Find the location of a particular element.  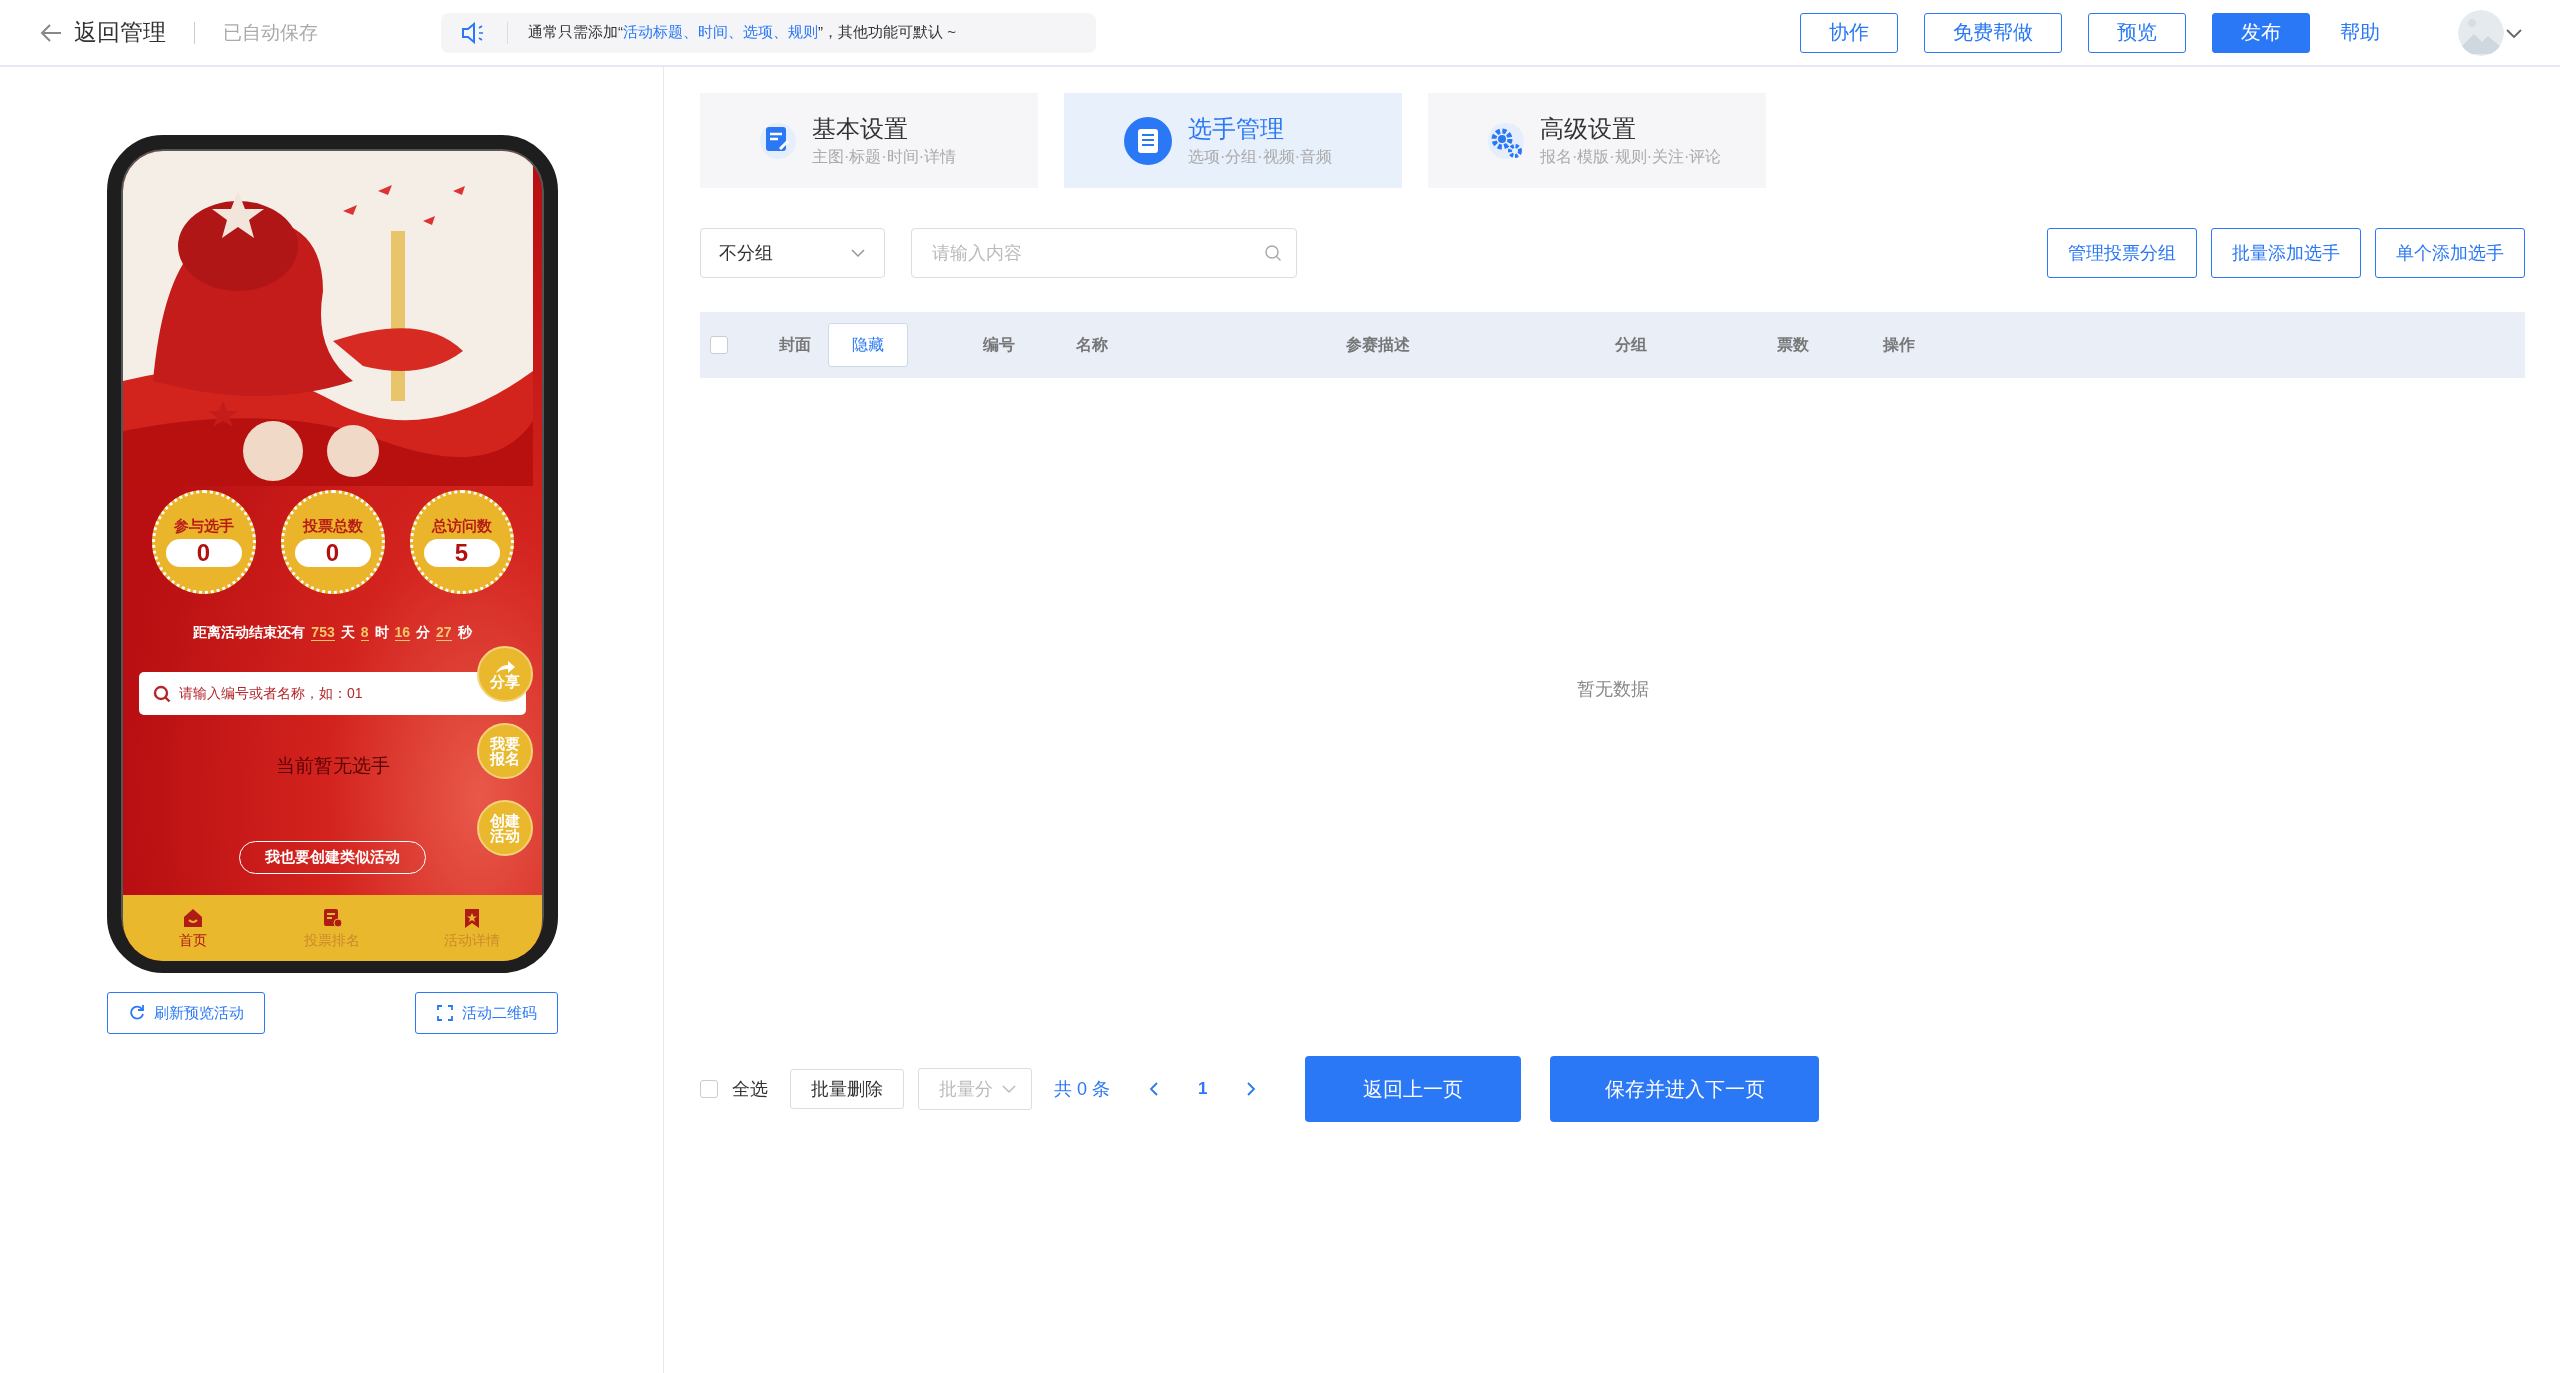

column-header: 分组 is located at coordinates (1631, 344).